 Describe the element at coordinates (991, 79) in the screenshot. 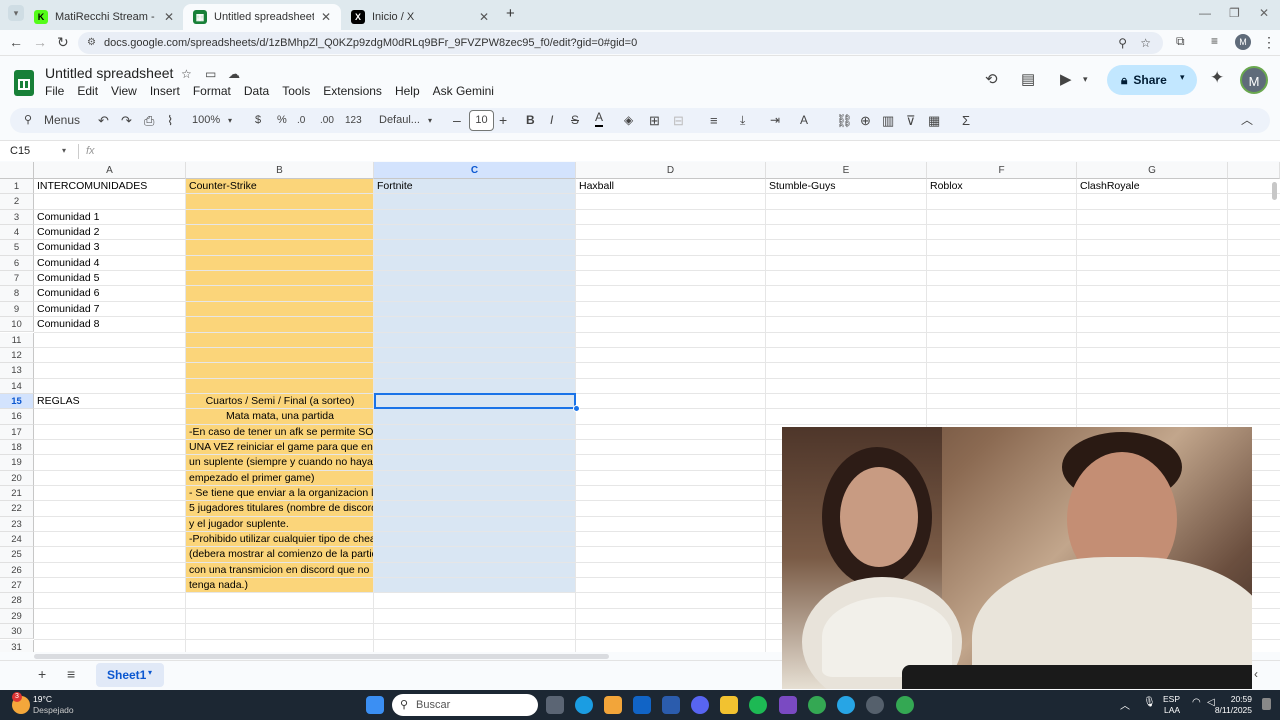

I see `version-history-icon: ⟲` at that location.